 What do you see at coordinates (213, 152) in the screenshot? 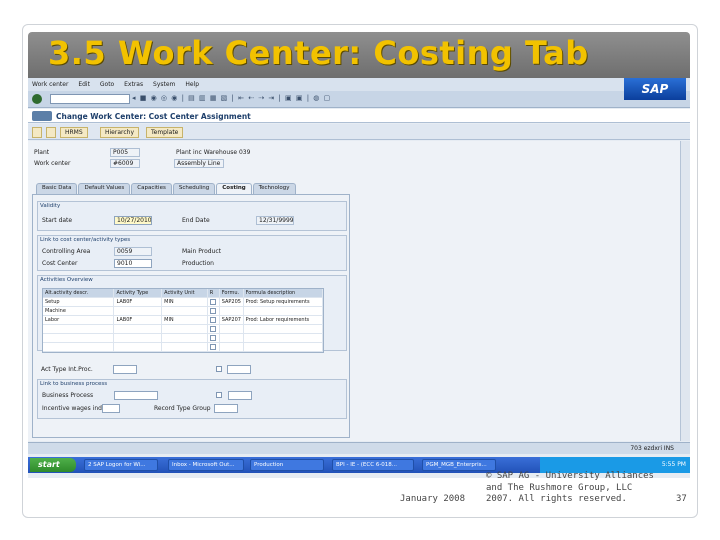
I see `plant-description: Plant inc Warehouse 039` at bounding box center [213, 152].